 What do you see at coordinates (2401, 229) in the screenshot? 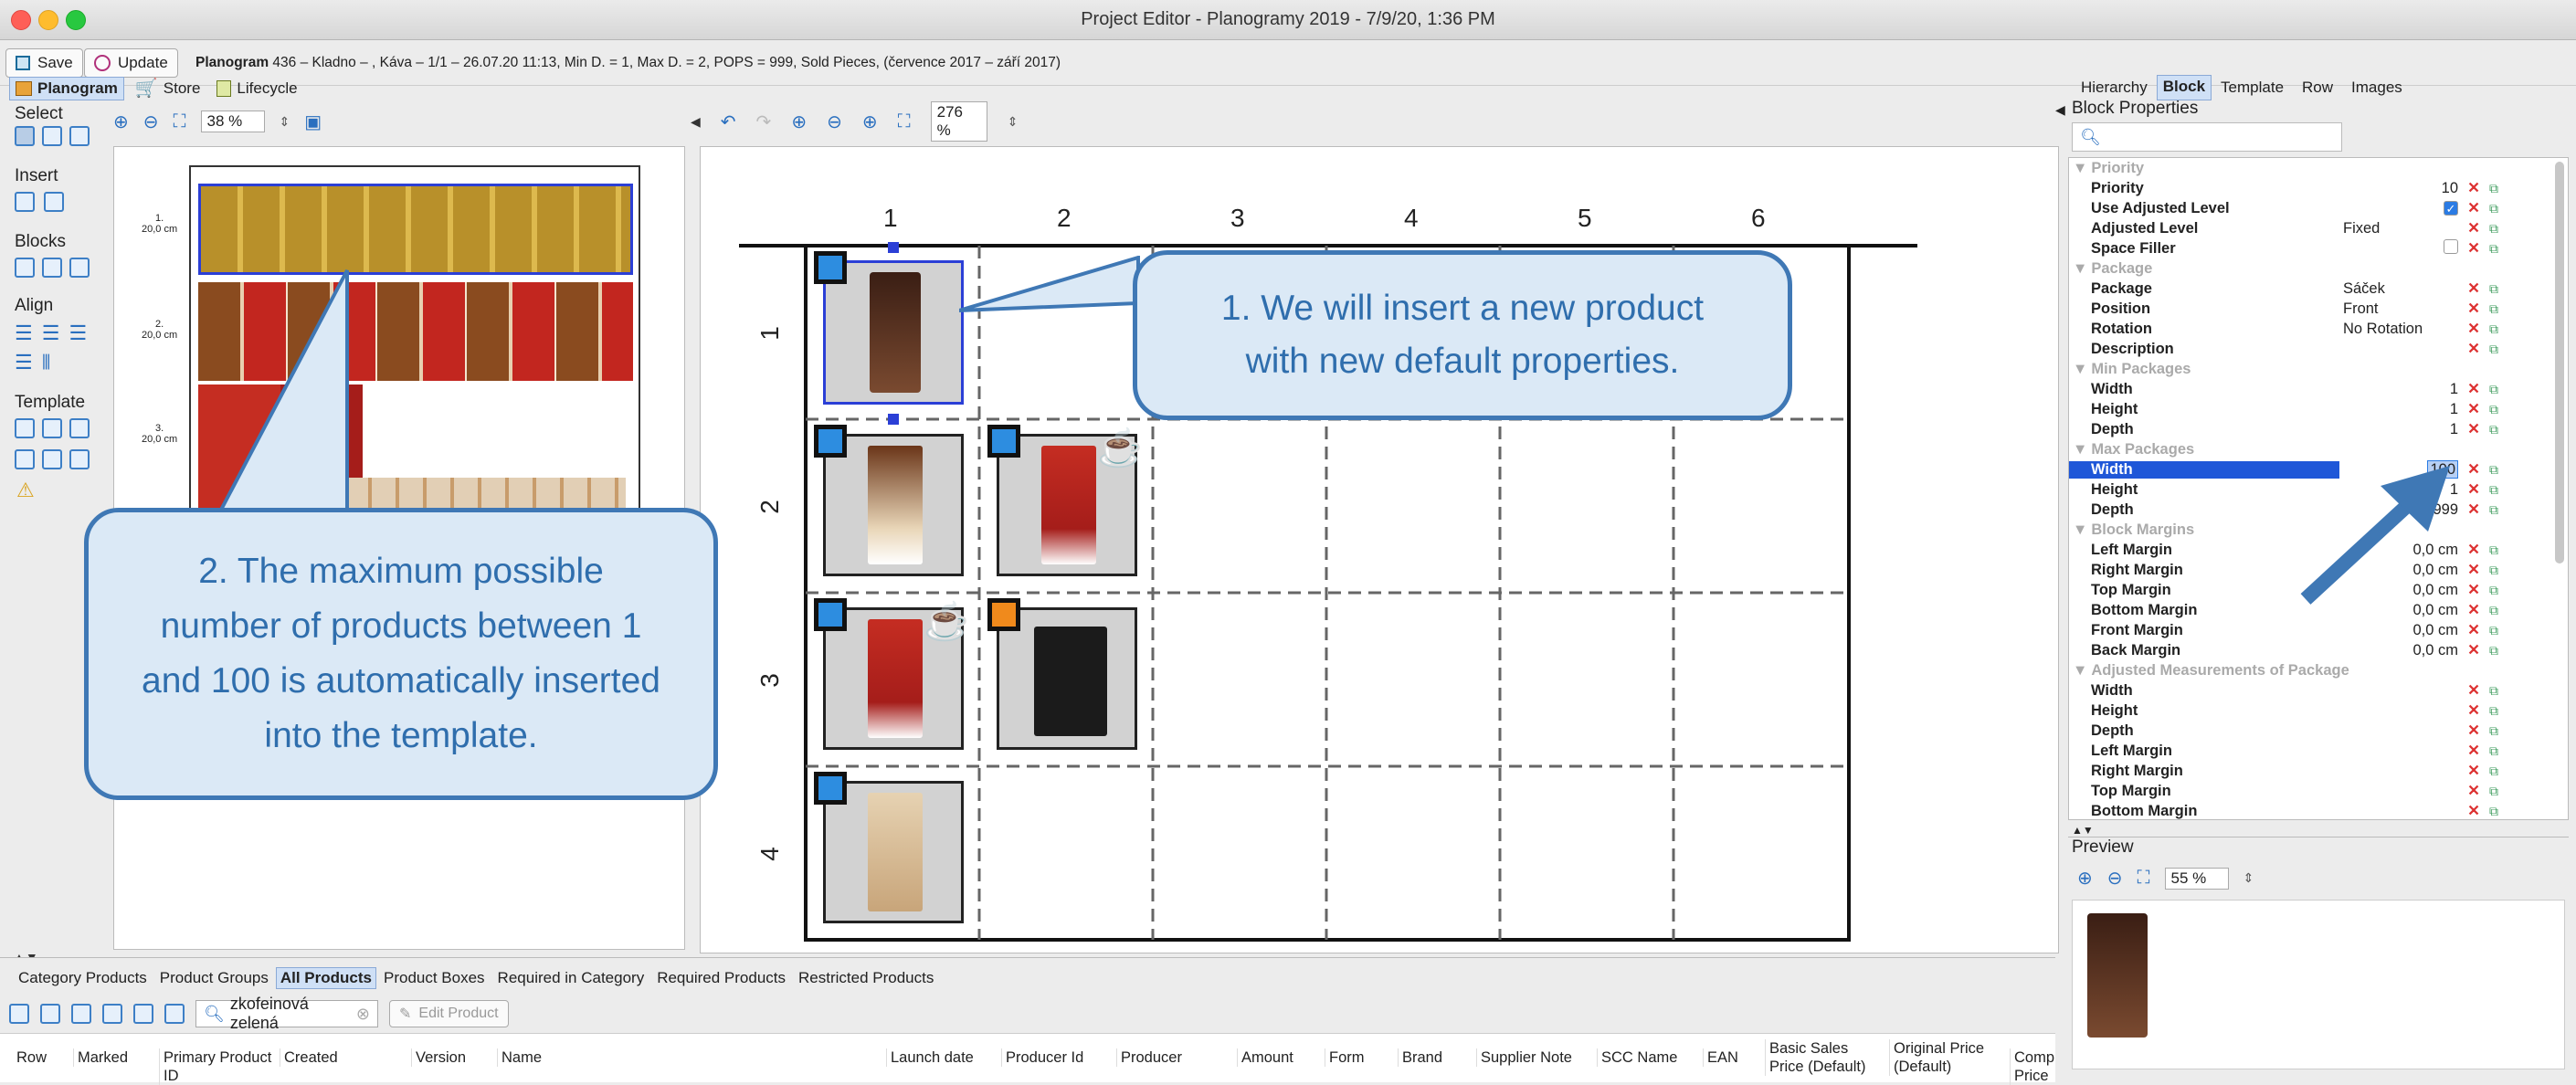
I see `property-value-cell: Fixed` at bounding box center [2401, 229].